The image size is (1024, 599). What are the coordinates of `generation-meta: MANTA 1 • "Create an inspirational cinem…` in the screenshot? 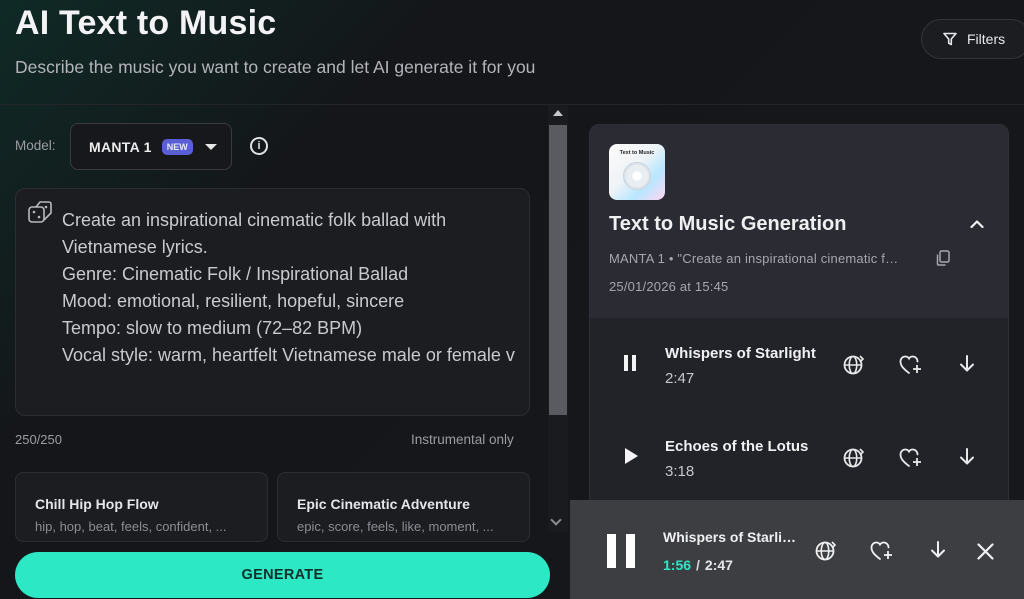 It's located at (754, 258).